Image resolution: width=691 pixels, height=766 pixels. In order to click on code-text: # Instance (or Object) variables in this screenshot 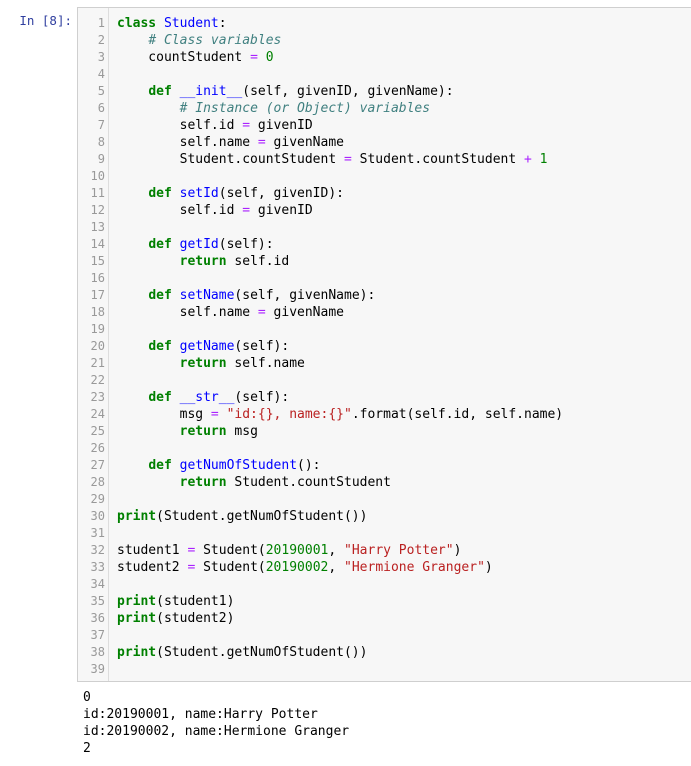, I will do `click(273, 108)`.